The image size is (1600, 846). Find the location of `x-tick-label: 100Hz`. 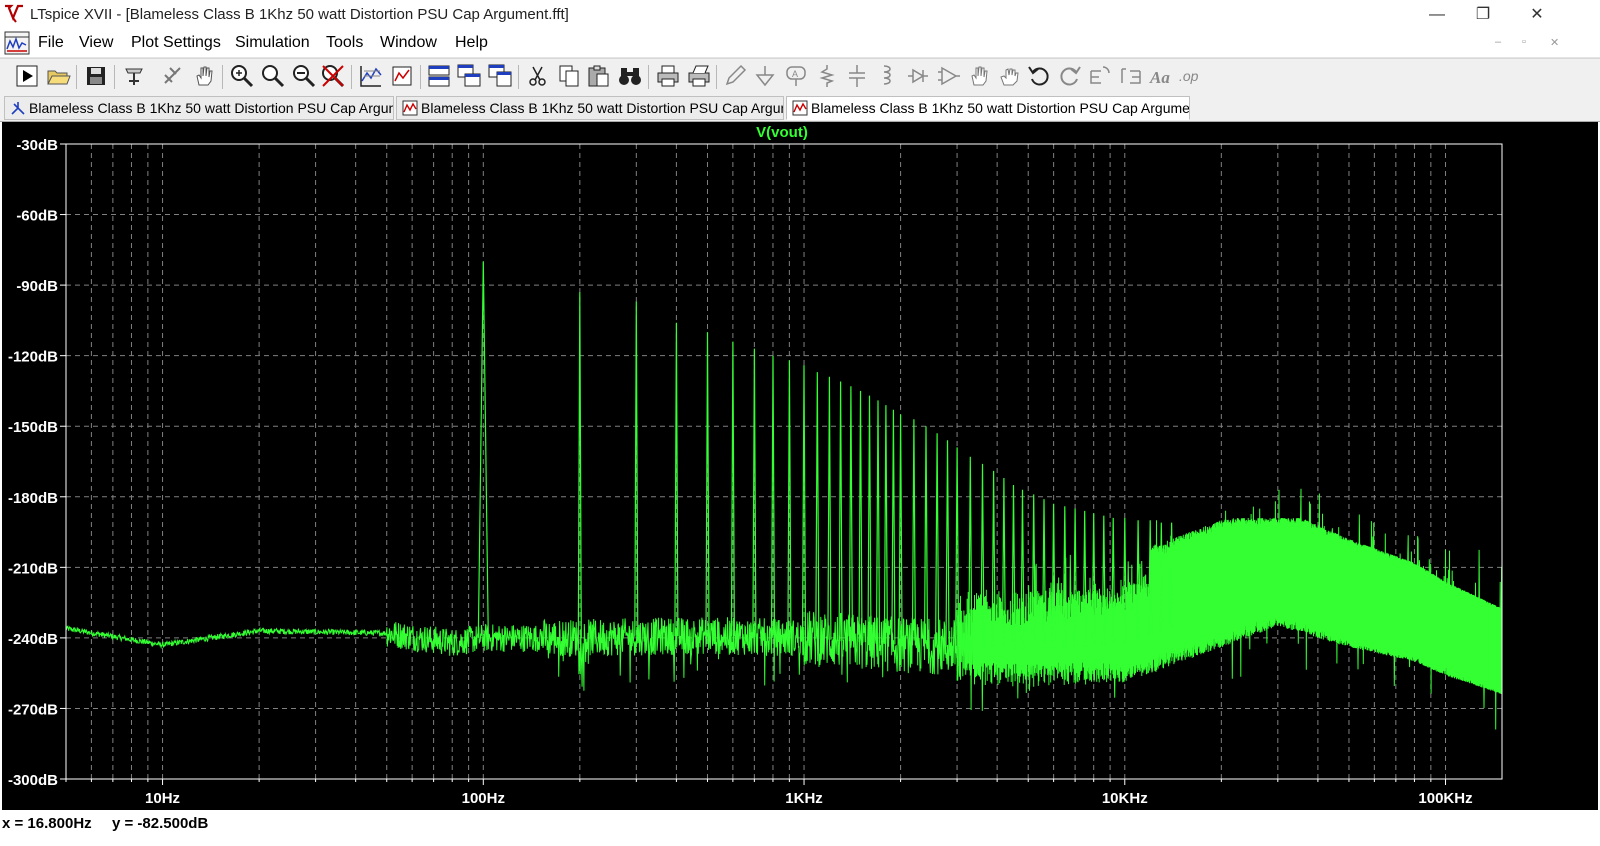

x-tick-label: 100Hz is located at coordinates (483, 798).